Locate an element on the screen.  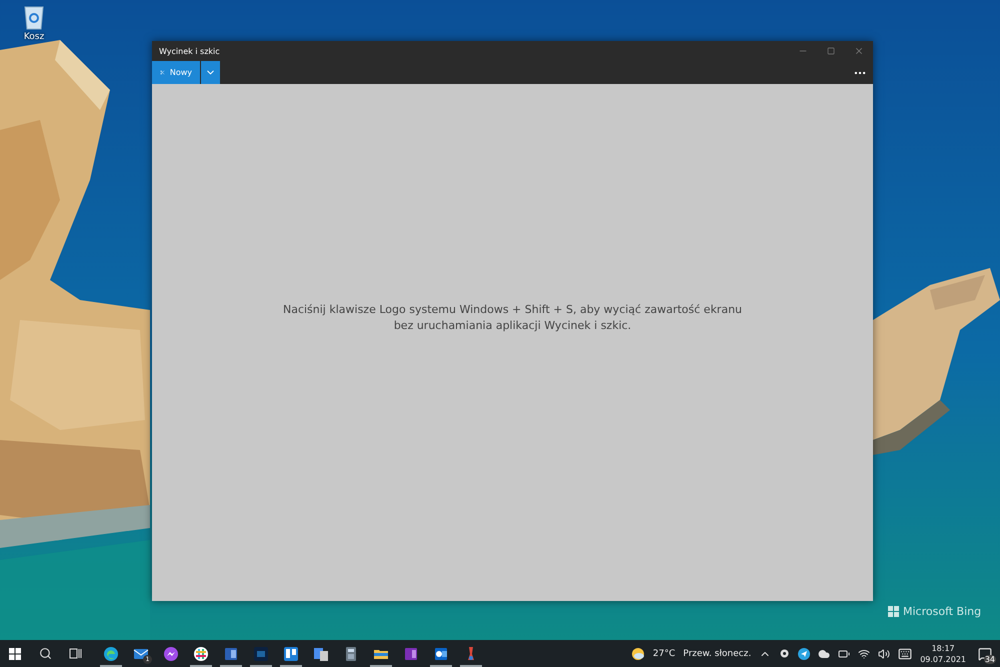
calculator-icon is located at coordinates (351, 654).